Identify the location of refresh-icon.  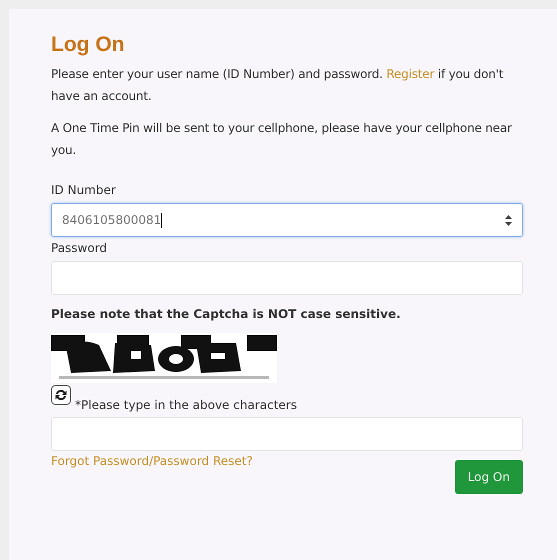
(61, 395).